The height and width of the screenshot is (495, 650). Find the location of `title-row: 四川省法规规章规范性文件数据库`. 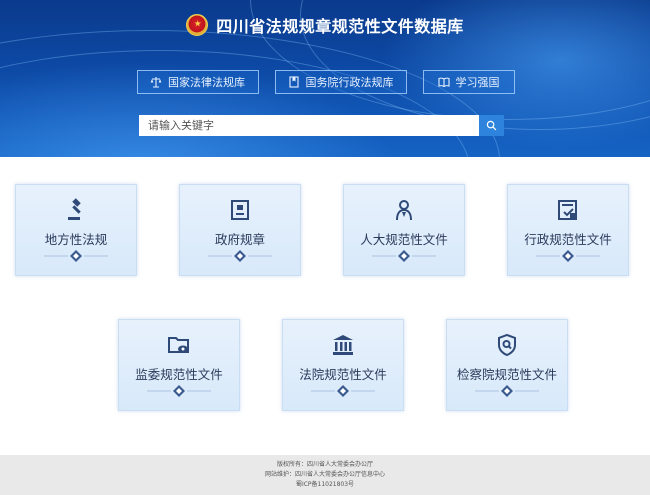

title-row: 四川省法规规章规范性文件数据库 is located at coordinates (325, 25).